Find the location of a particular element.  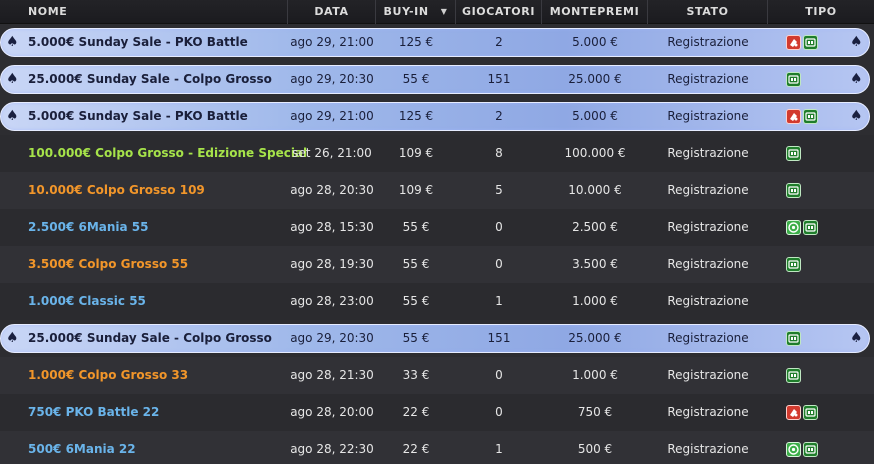

row-name: 1.000€ Colpo Grosso 33 is located at coordinates (108, 375).